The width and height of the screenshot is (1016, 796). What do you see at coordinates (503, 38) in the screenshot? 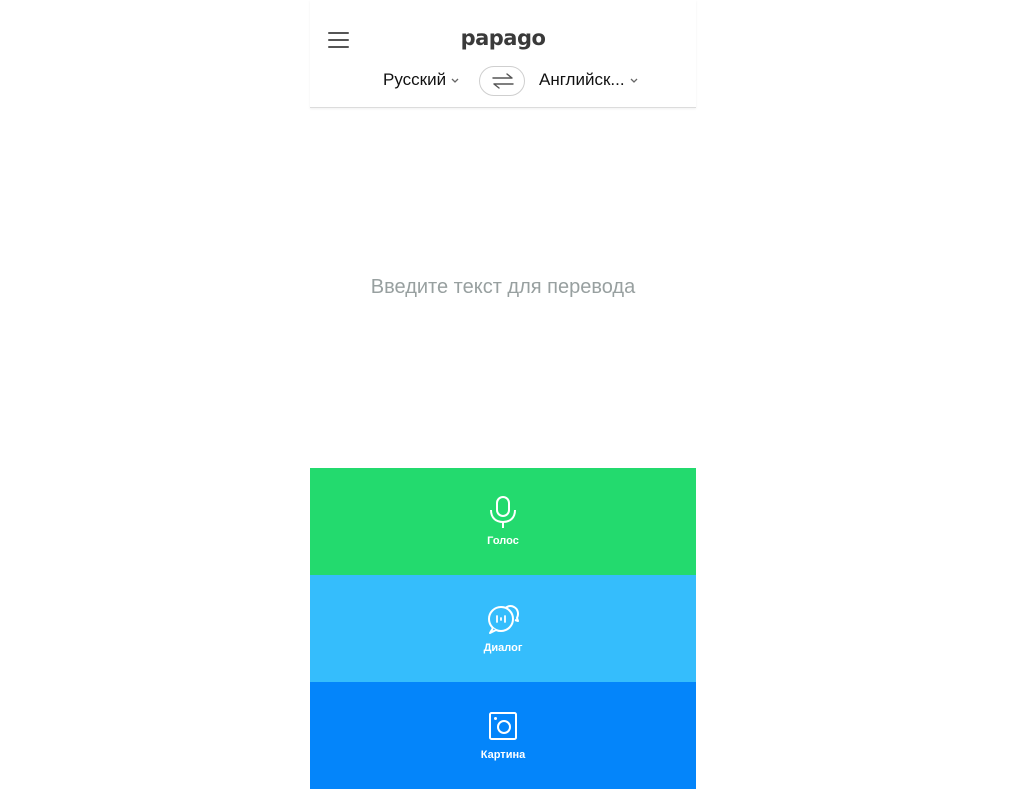
I see `app-logo: papago` at bounding box center [503, 38].